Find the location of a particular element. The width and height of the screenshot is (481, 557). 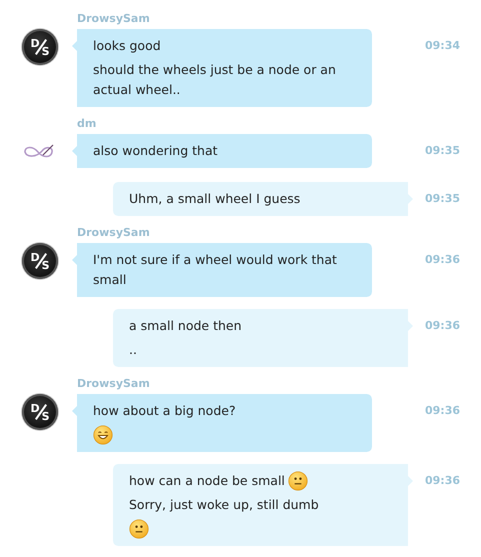

message-text: I'm not sure if a wheel would work that small is located at coordinates (215, 270).